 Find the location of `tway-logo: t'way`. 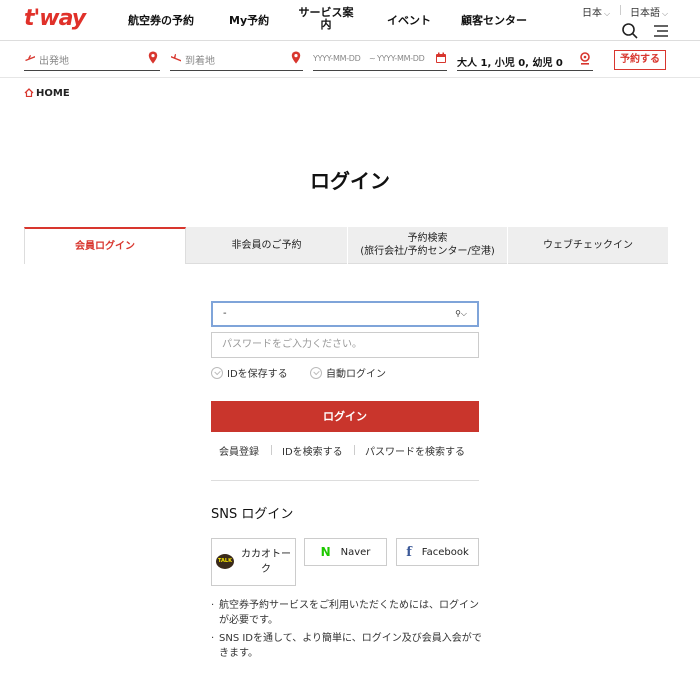

tway-logo: t'way is located at coordinates (55, 18).